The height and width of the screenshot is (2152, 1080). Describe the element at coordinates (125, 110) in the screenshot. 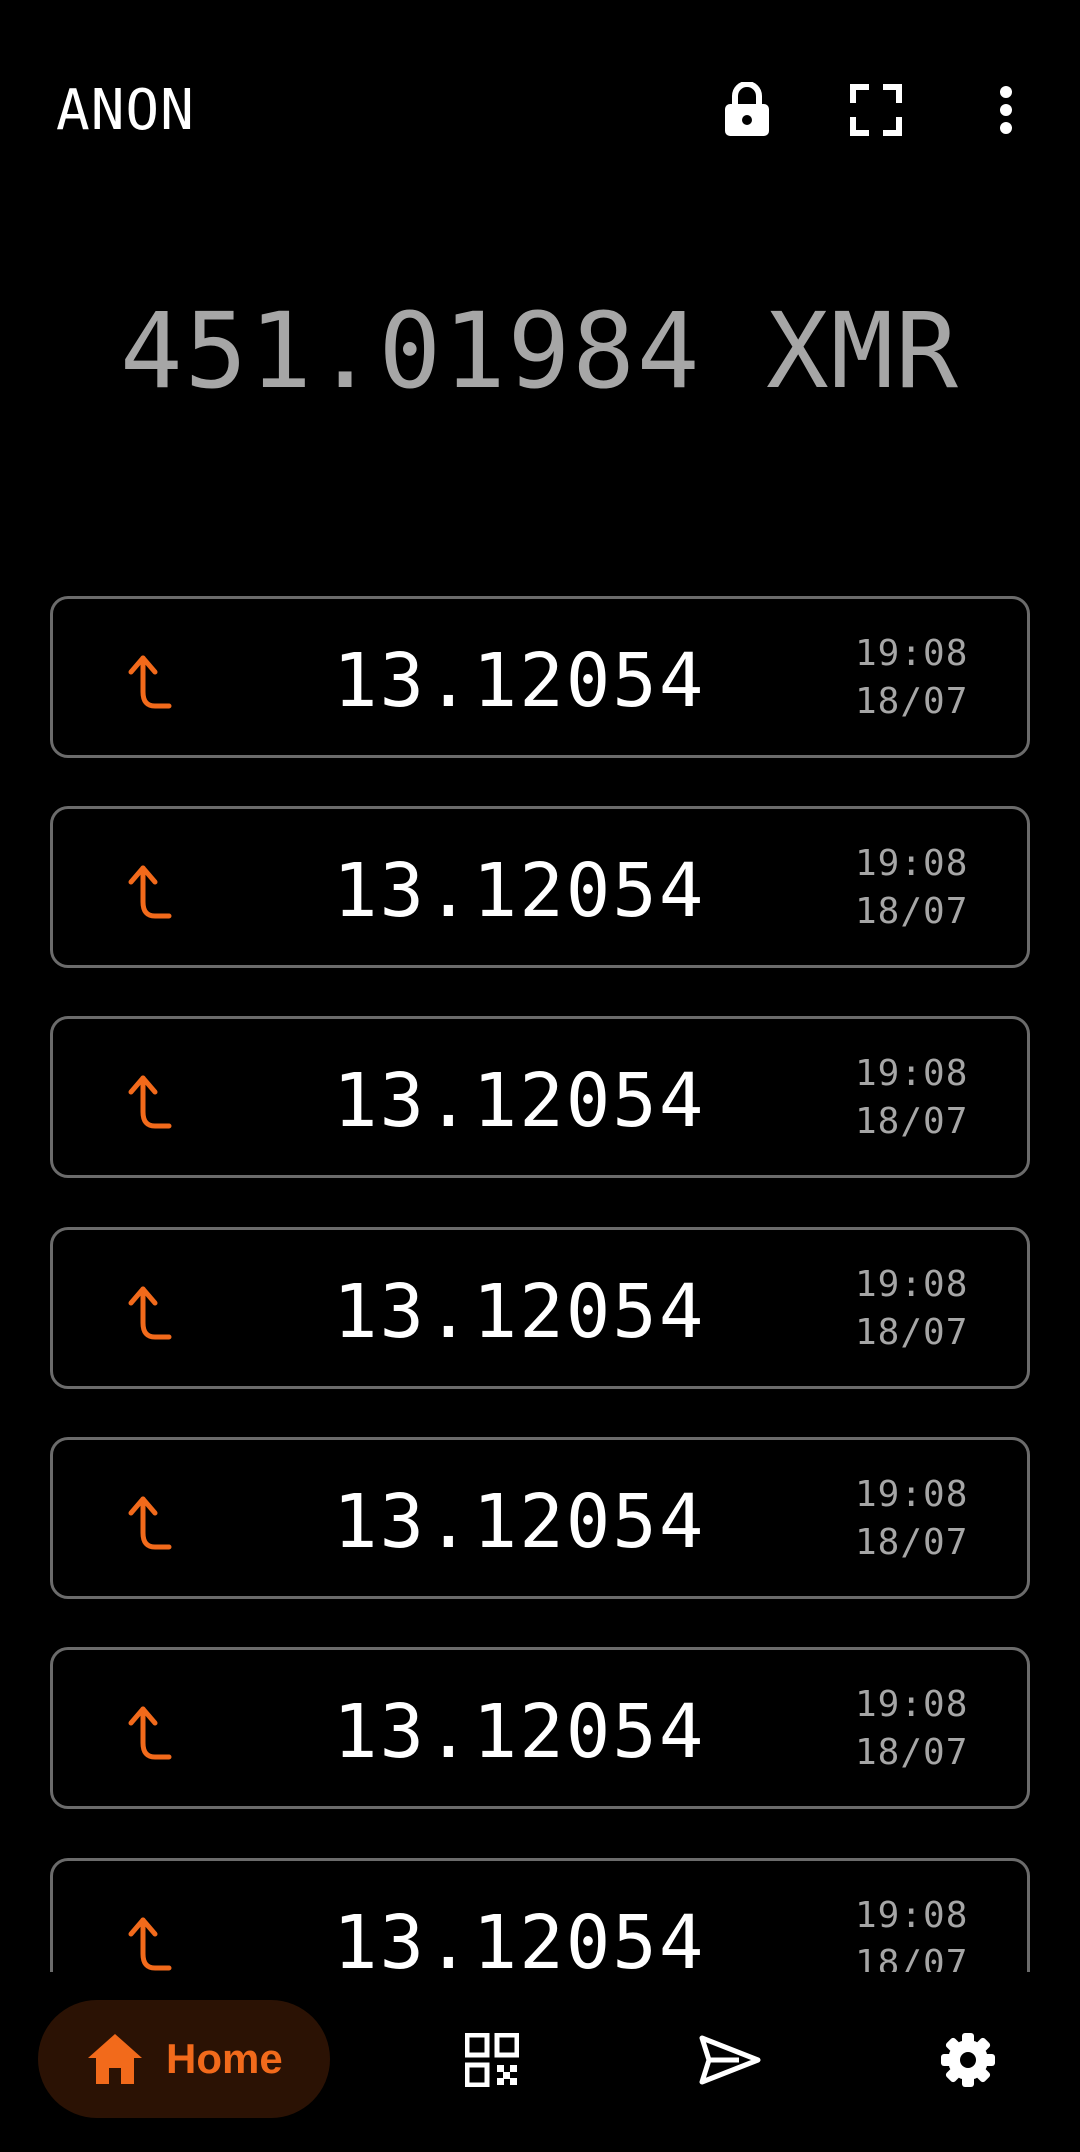

I see `wallet-name: ANON` at that location.